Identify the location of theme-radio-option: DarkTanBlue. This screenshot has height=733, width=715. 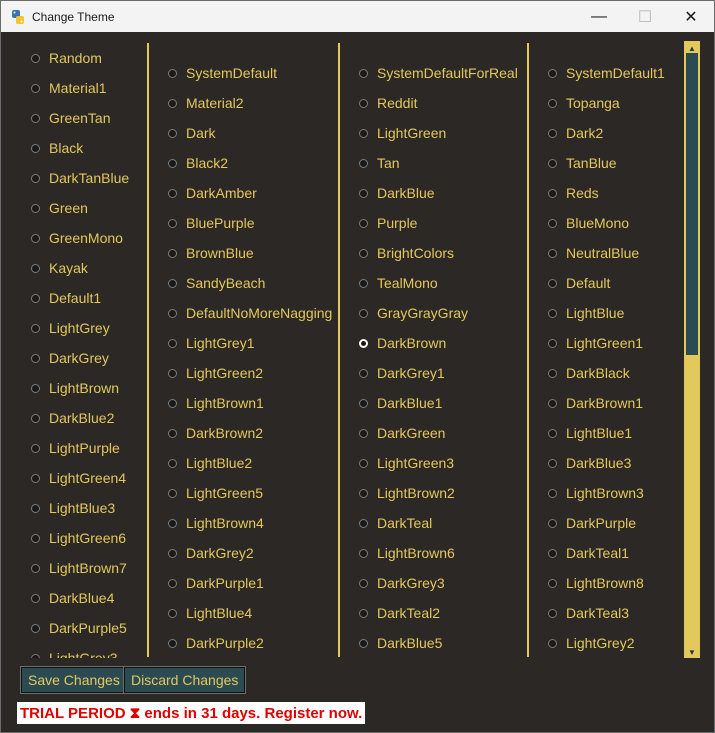
(80, 178).